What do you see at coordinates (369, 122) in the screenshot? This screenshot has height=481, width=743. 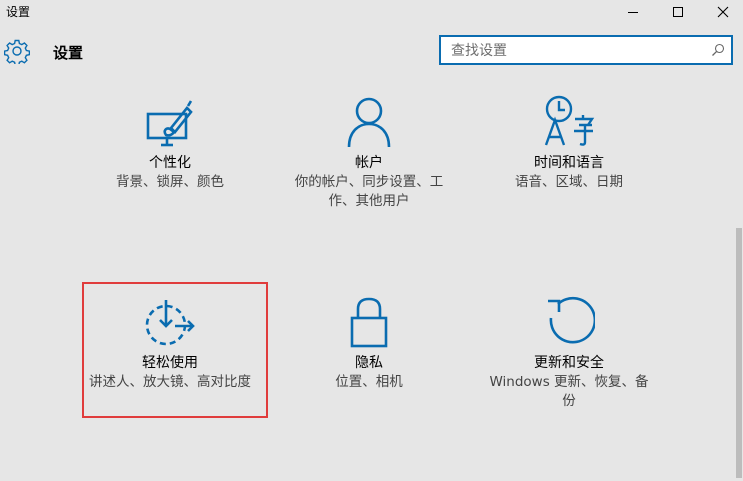 I see `account-icon` at bounding box center [369, 122].